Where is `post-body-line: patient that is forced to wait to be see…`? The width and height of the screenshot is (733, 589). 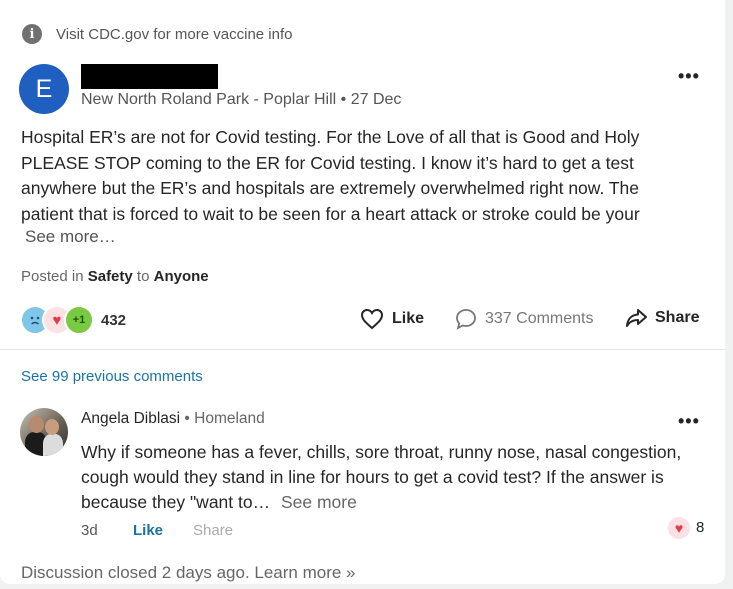
post-body-line: patient that is forced to wait to be see… is located at coordinates (330, 213).